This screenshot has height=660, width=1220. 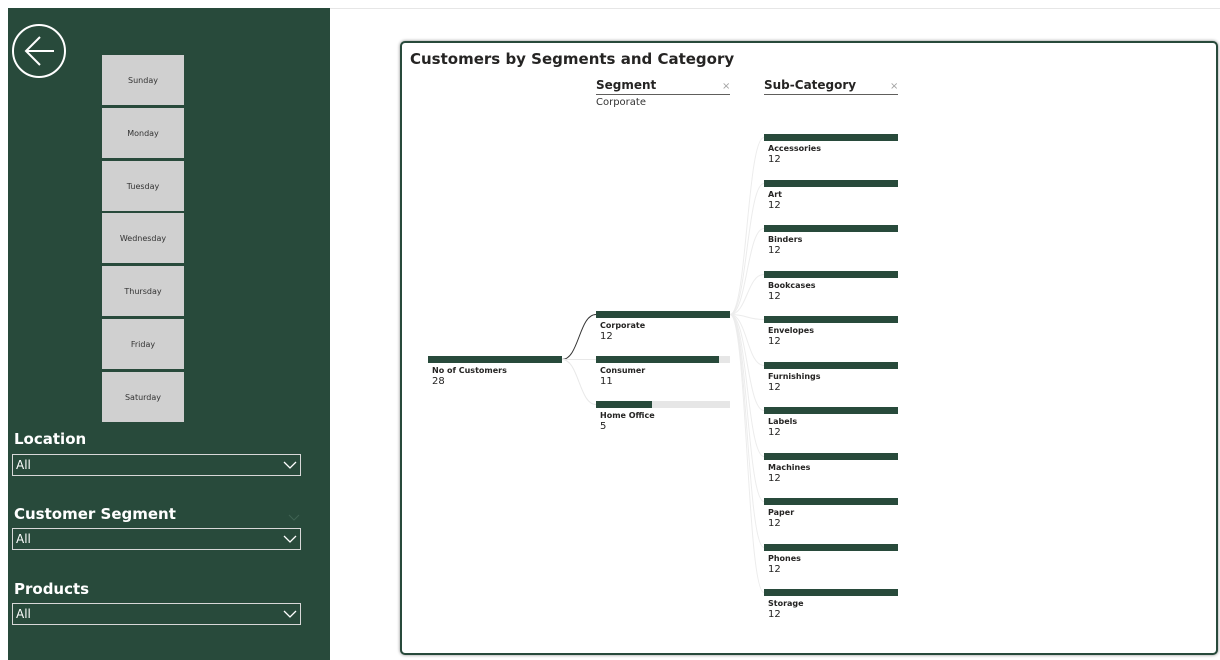 I want to click on node-value: 11, so click(x=606, y=381).